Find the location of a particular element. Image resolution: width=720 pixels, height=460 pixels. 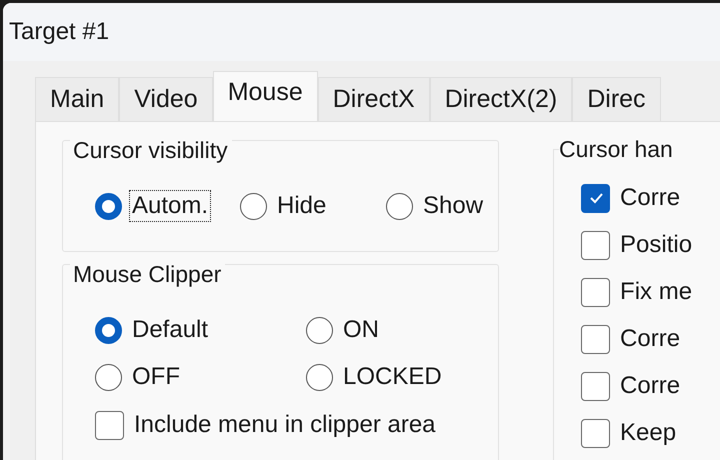

radio-label: ON is located at coordinates (361, 330).